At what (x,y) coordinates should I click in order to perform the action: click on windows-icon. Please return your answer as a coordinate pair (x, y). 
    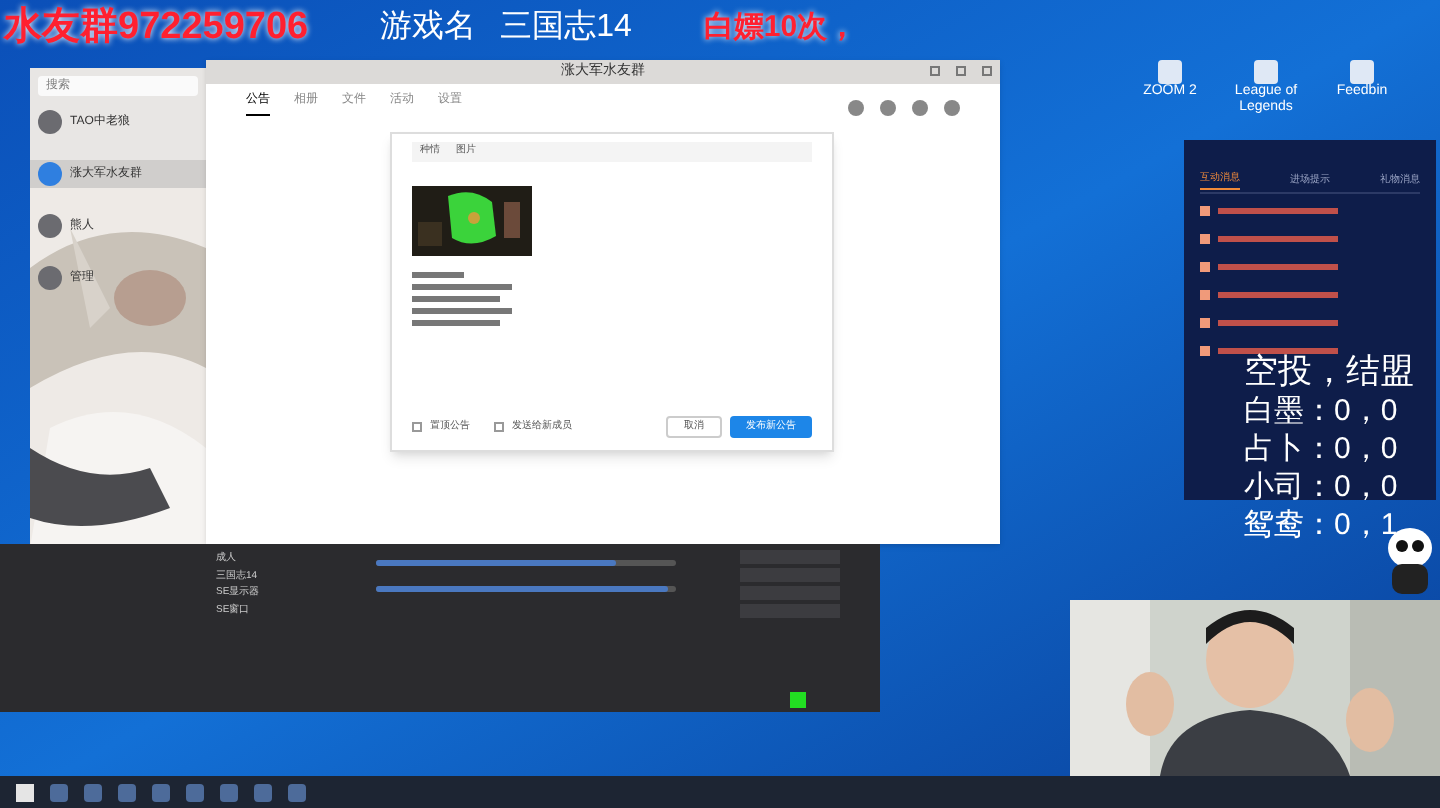
    Looking at the image, I should click on (25, 792).